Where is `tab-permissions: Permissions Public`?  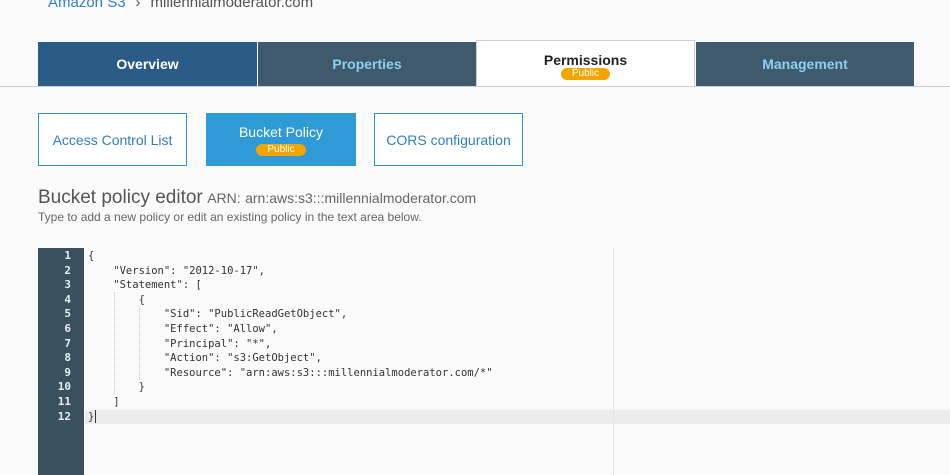
tab-permissions: Permissions Public is located at coordinates (585, 63).